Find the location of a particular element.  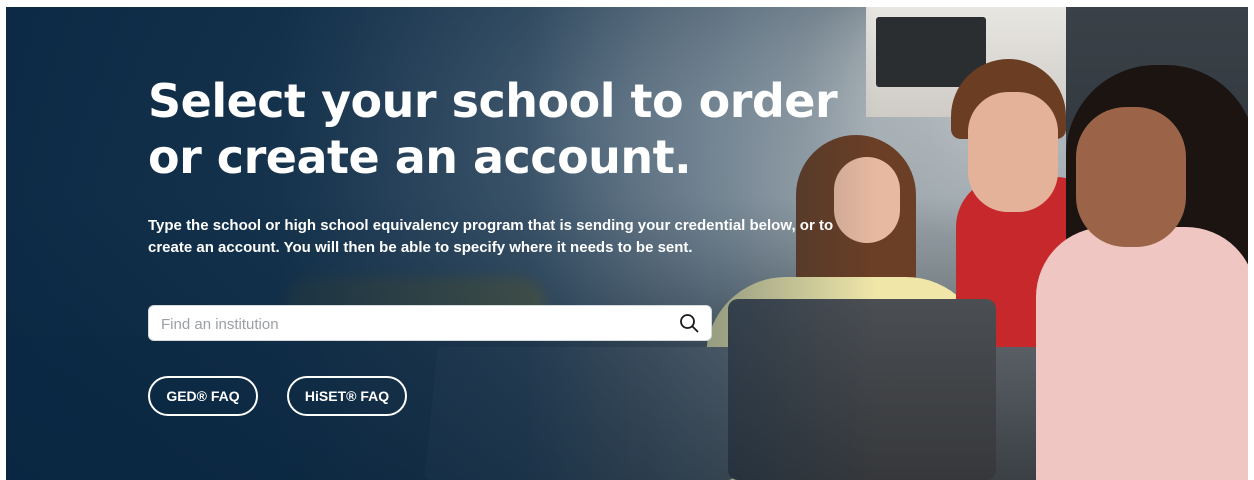

institution-search-box is located at coordinates (430, 323).